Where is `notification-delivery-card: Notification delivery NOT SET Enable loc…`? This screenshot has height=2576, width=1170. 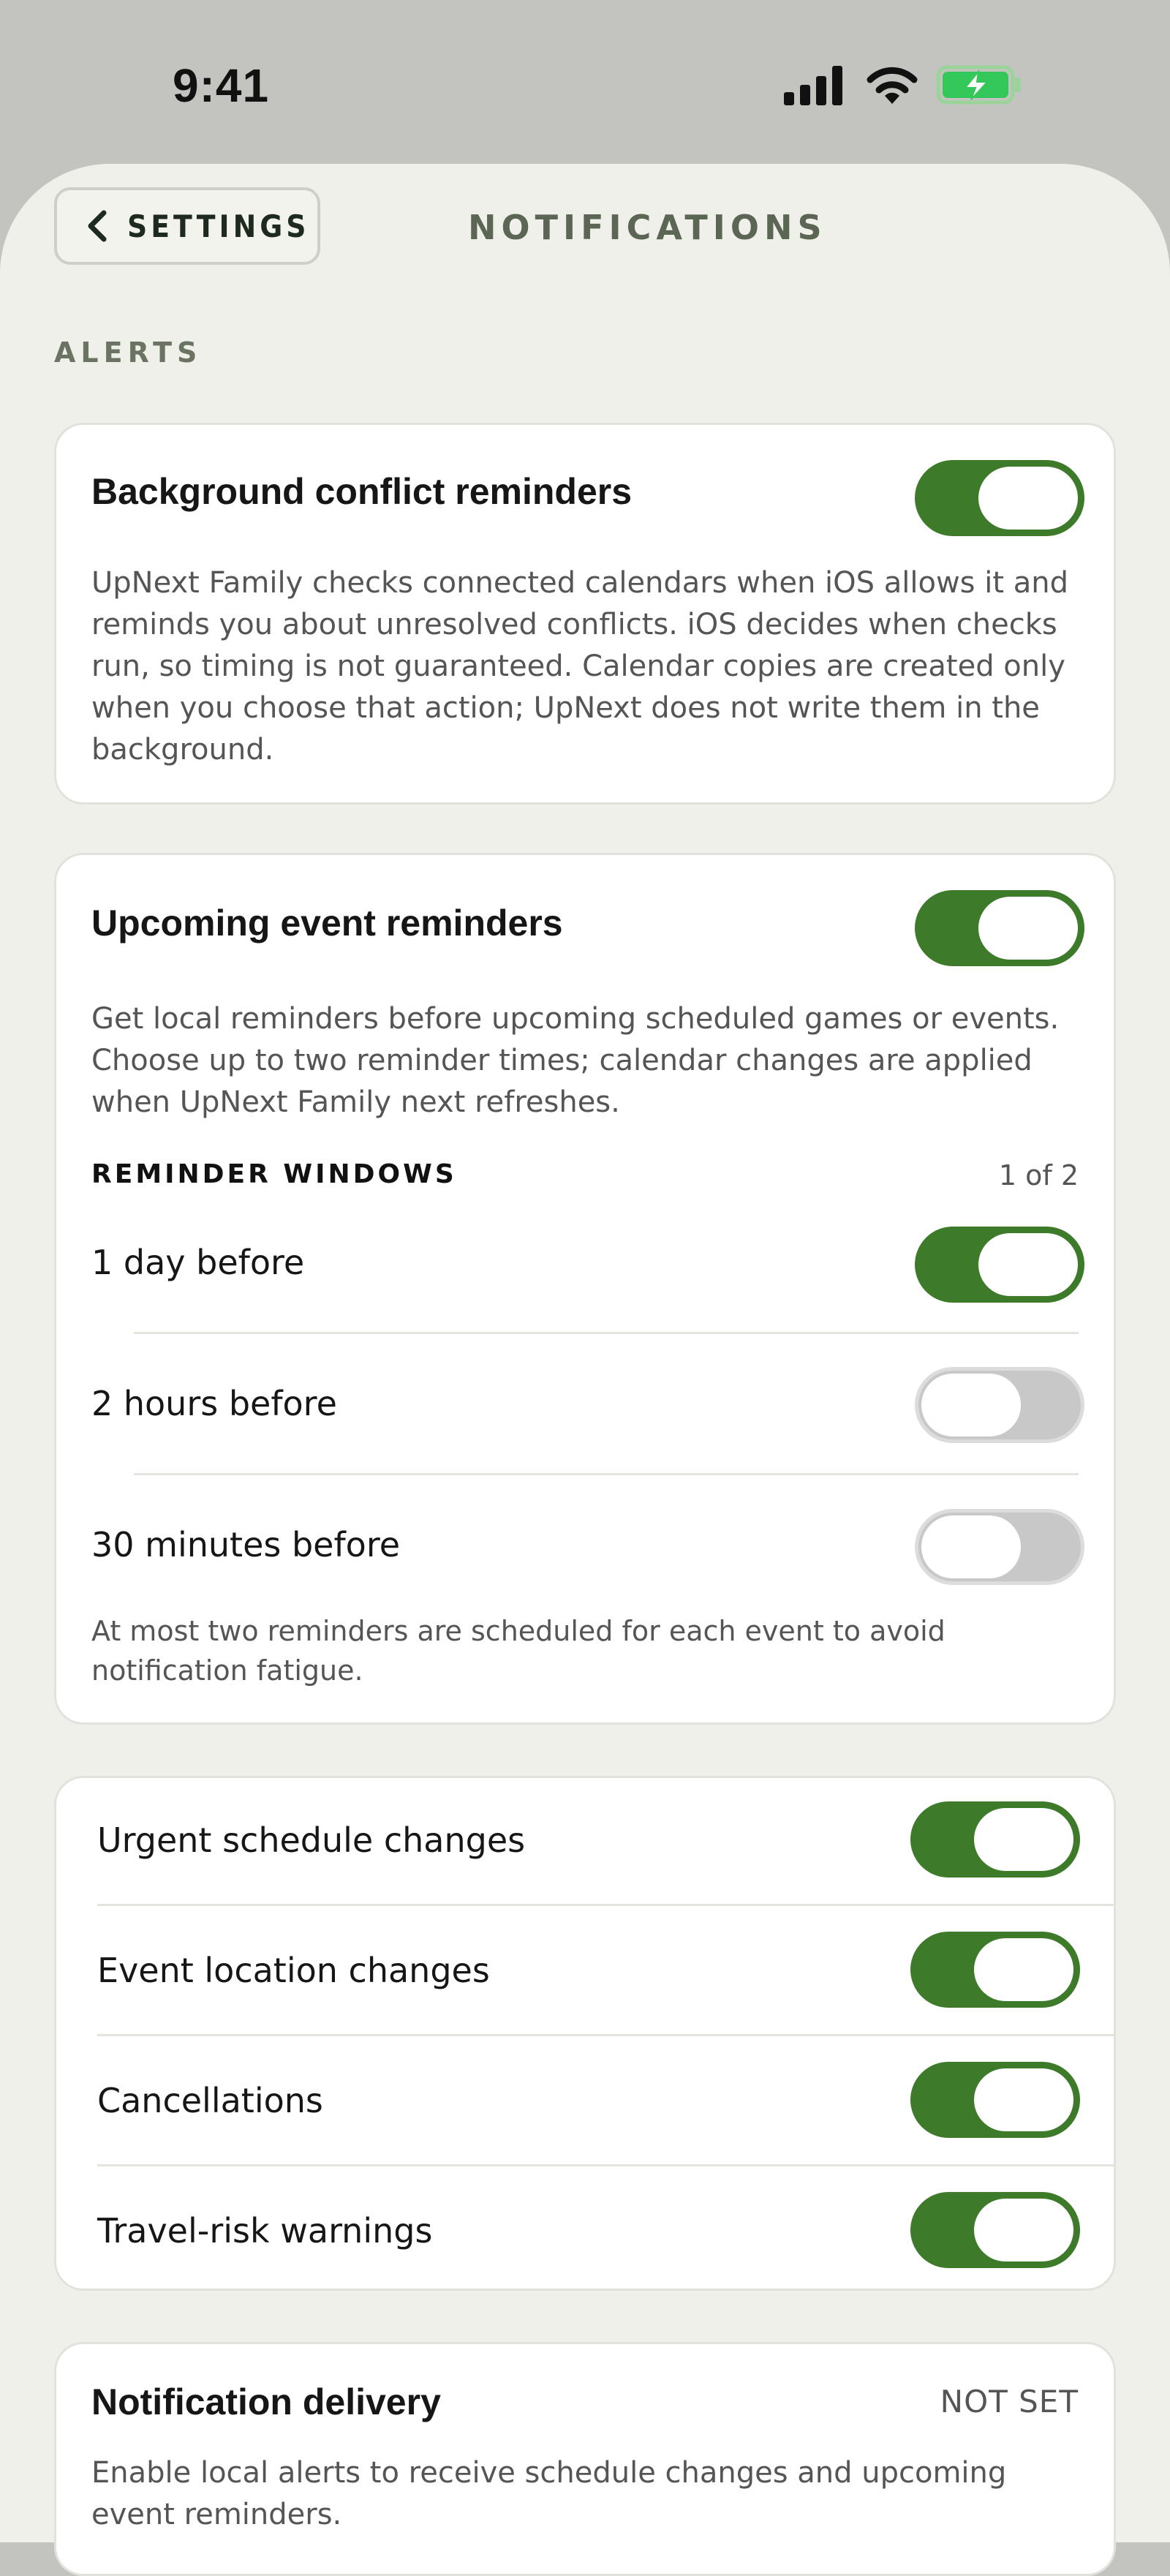
notification-delivery-card: Notification delivery NOT SET Enable loc… is located at coordinates (585, 2459).